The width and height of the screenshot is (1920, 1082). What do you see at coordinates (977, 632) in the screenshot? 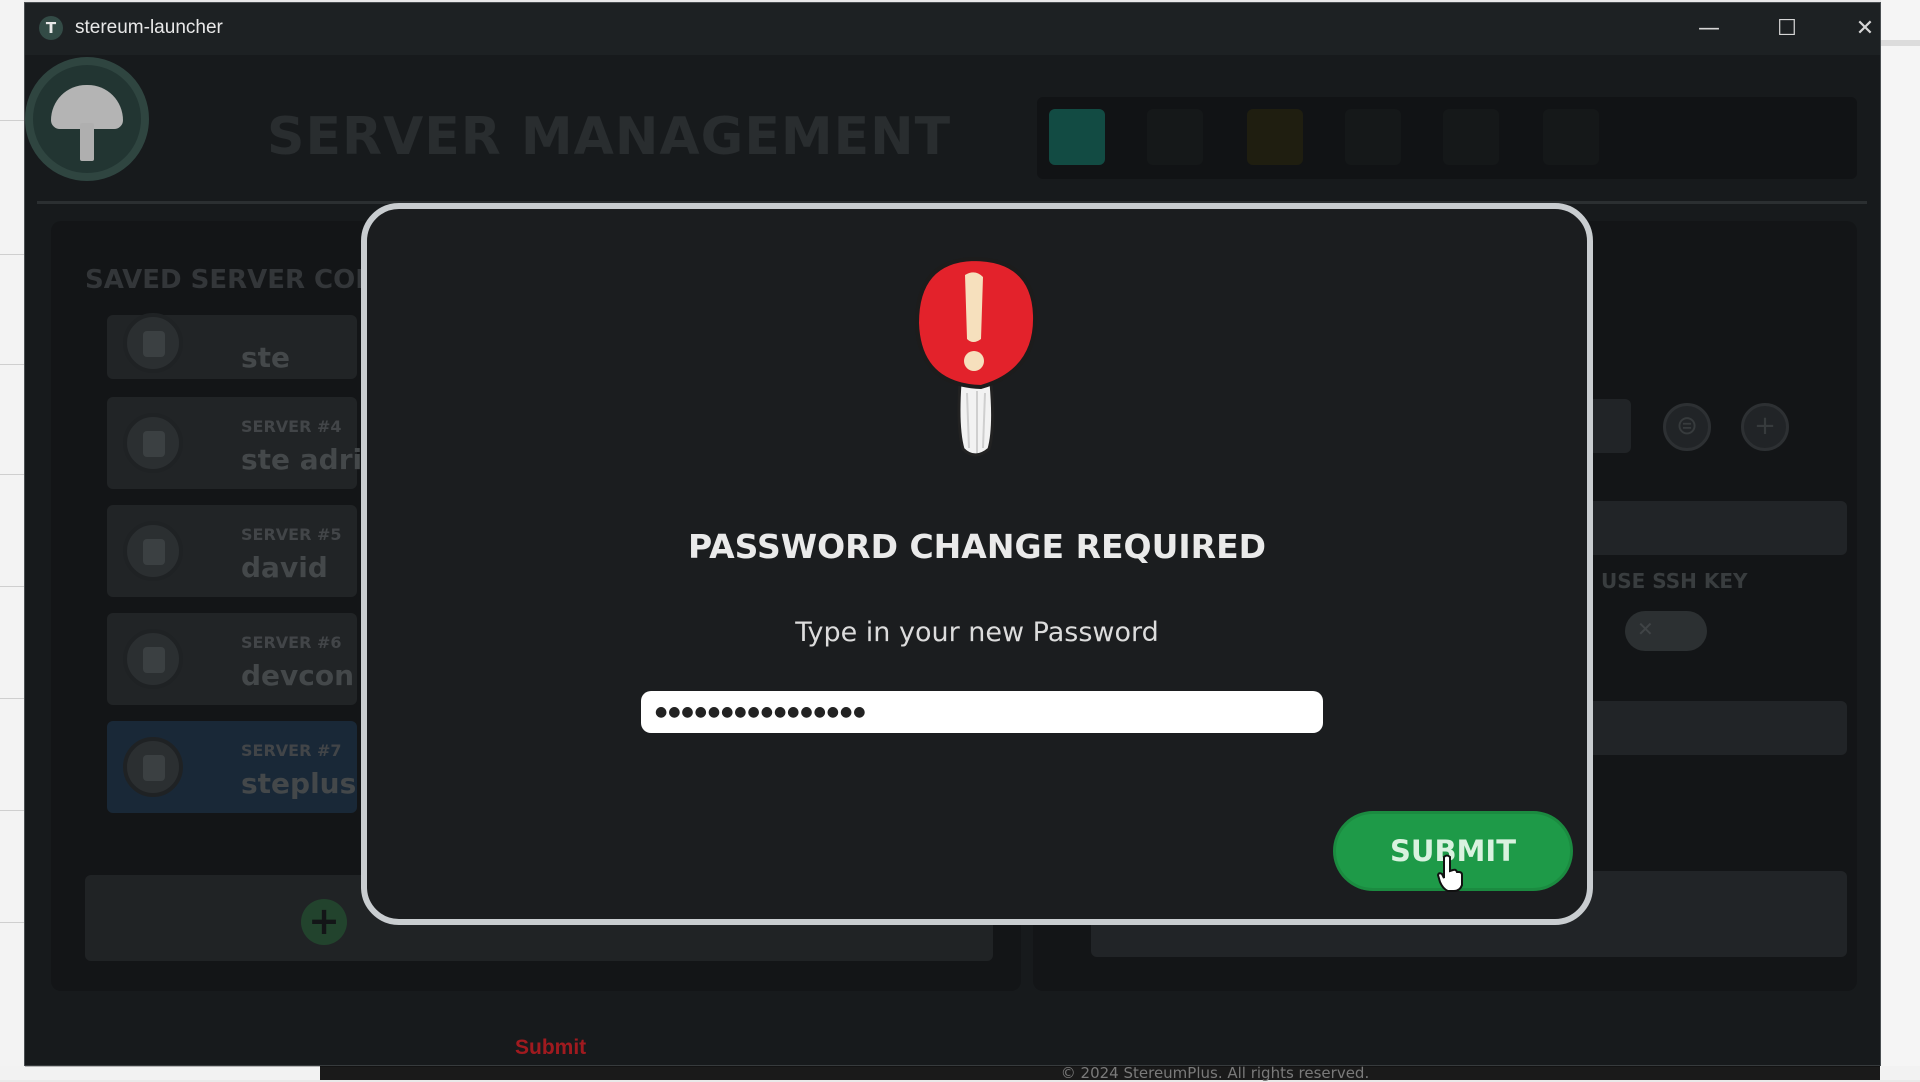
I see `dialog-subtitle: Type in your new Password` at bounding box center [977, 632].